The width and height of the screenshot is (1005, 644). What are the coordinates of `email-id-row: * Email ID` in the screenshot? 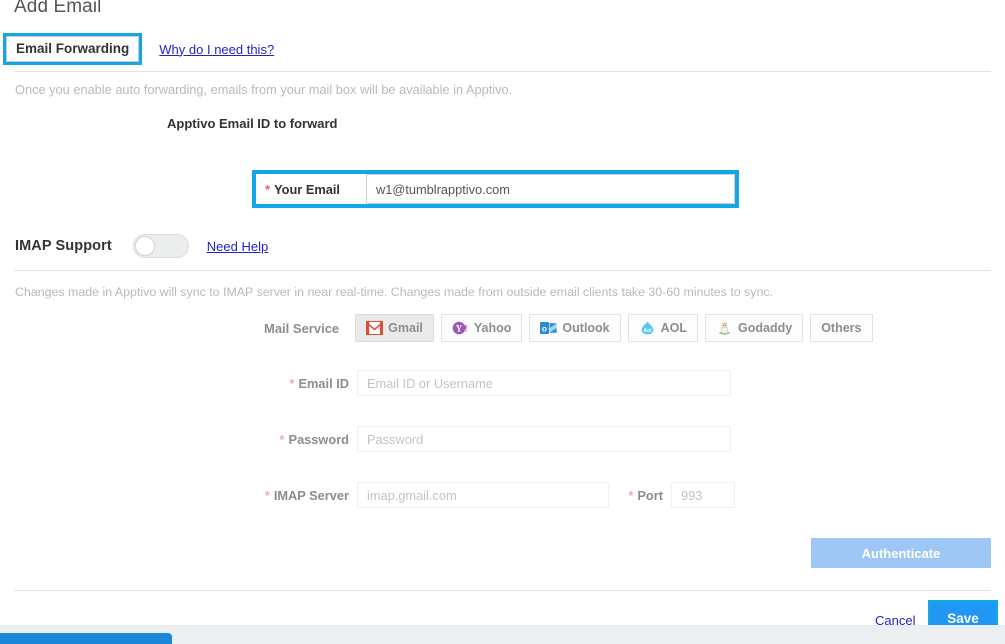 It's located at (505, 383).